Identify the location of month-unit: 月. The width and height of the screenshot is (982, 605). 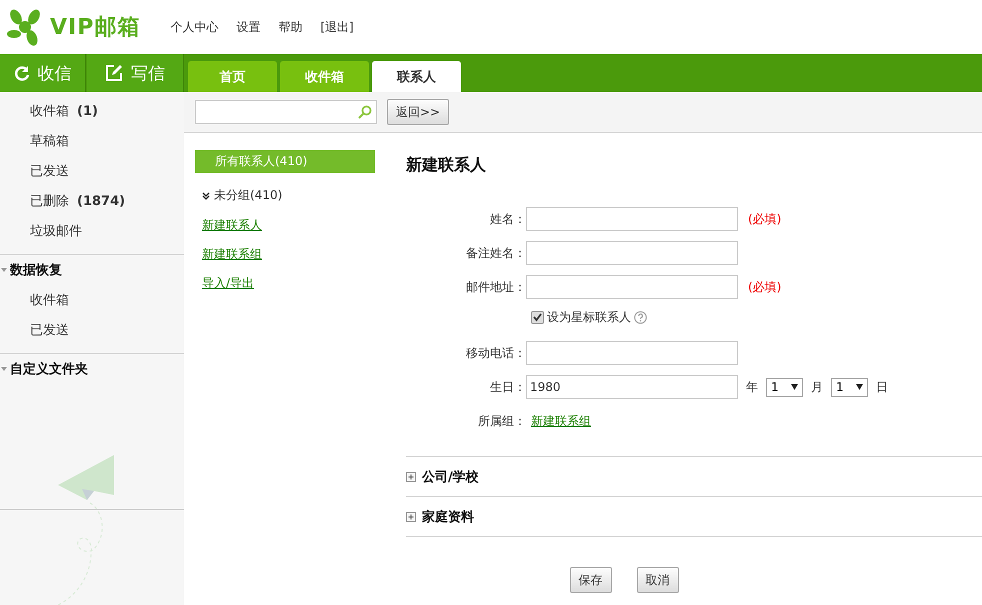
(817, 387).